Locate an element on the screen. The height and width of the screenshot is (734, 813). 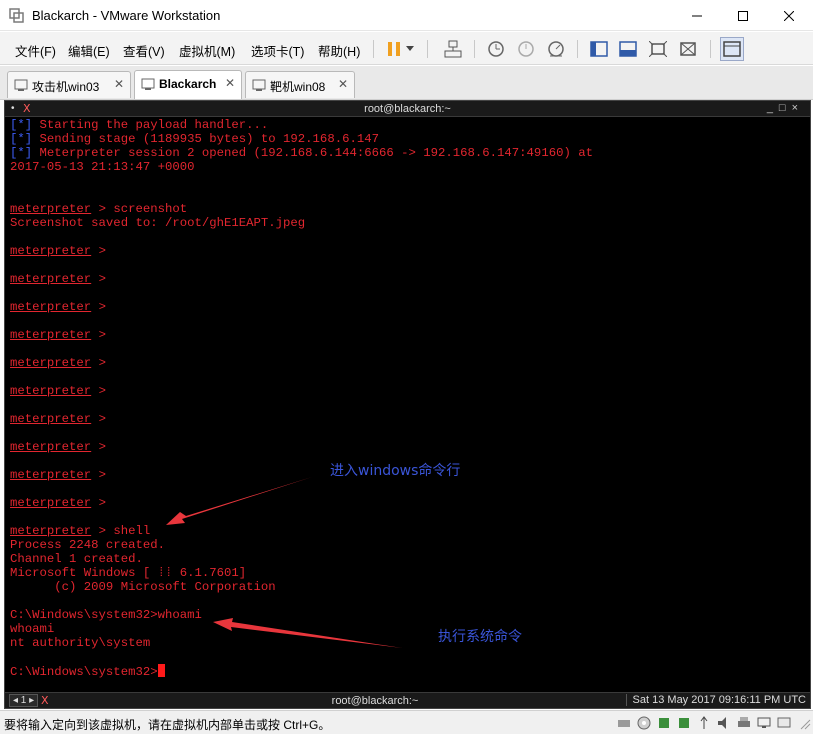
maximize-button is located at coordinates (743, 15).